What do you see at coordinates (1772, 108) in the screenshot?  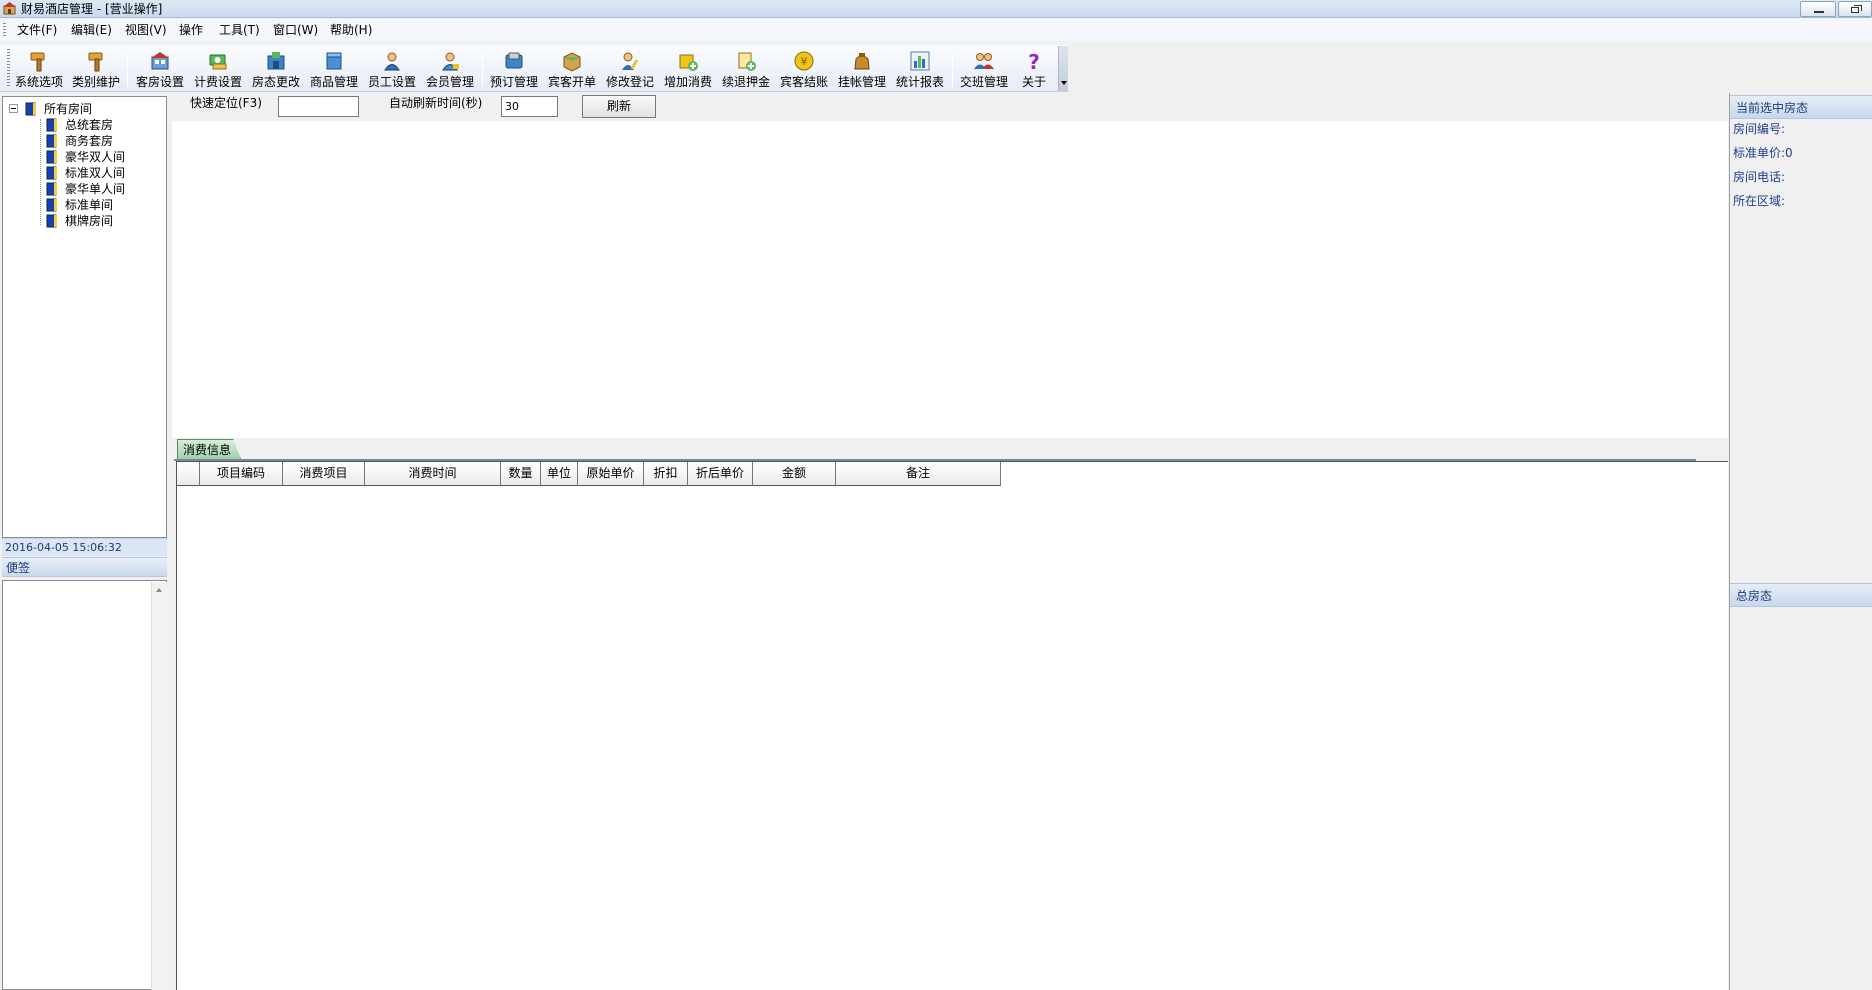 I see `current-room-title: 当前选中房态` at bounding box center [1772, 108].